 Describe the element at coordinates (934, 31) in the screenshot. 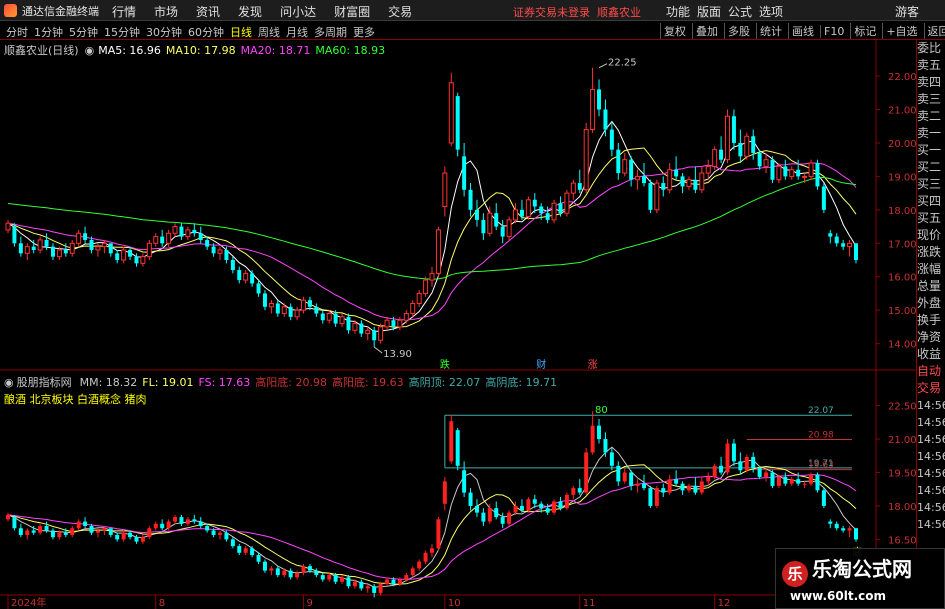

I see `toolbar-button: 返回` at that location.